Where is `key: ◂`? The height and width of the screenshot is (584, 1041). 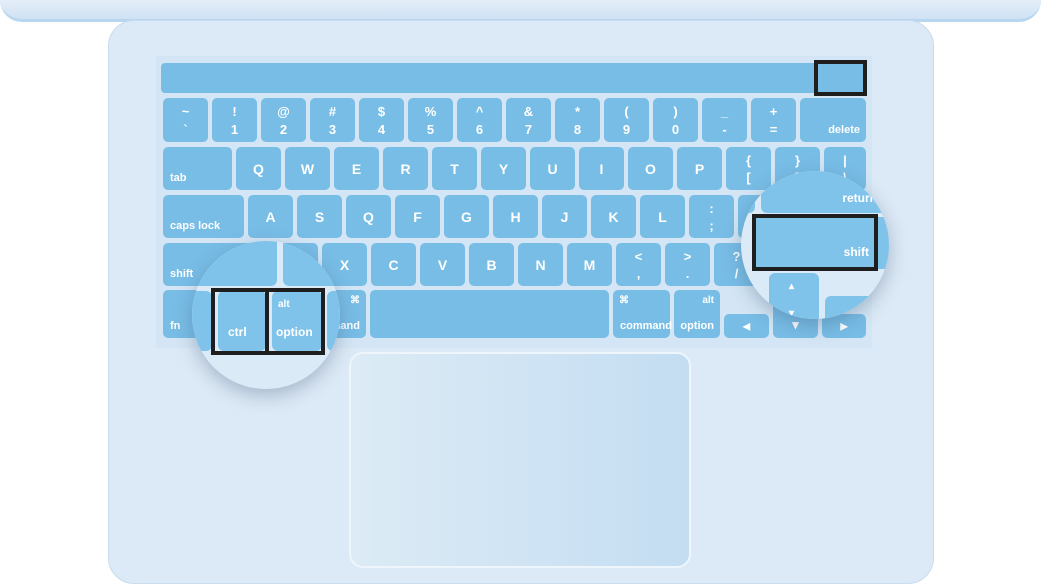 key: ◂ is located at coordinates (746, 326).